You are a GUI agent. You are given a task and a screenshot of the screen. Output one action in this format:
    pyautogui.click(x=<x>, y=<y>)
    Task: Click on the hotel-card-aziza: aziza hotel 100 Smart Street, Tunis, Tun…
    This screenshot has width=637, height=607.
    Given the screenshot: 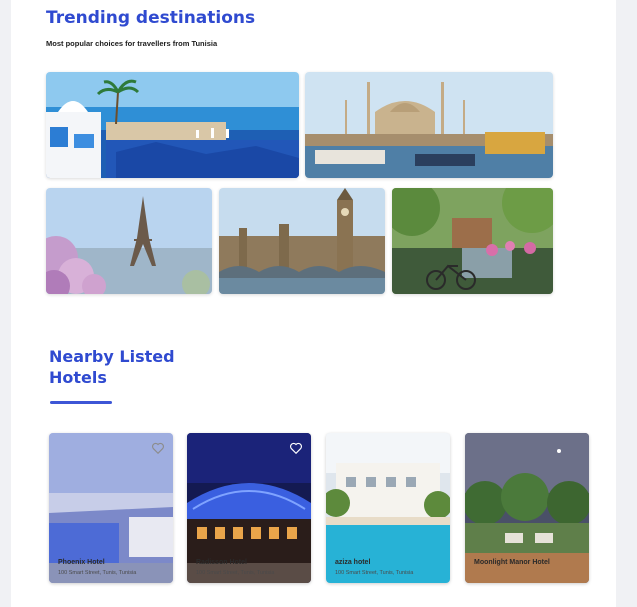 What is the action you would take?
    pyautogui.click(x=388, y=508)
    